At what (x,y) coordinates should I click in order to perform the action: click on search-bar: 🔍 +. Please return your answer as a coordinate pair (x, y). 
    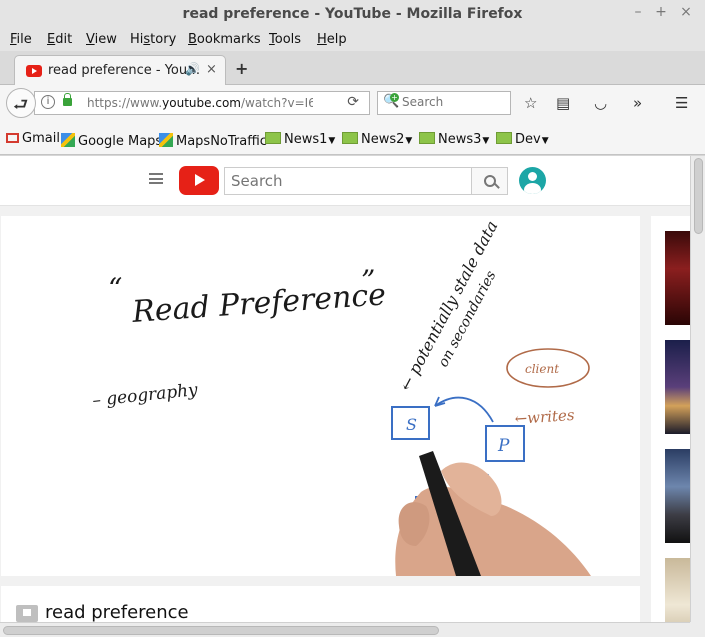
    Looking at the image, I should click on (444, 103).